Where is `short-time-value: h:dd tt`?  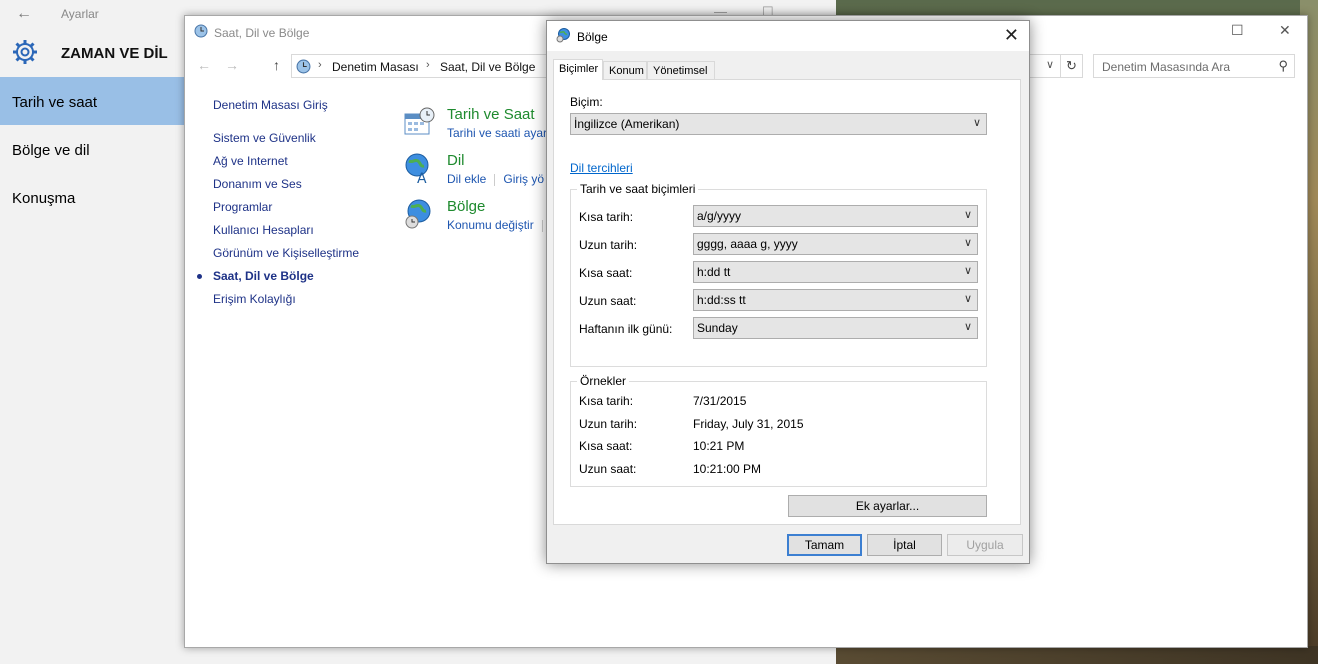
short-time-value: h:dd tt is located at coordinates (714, 272).